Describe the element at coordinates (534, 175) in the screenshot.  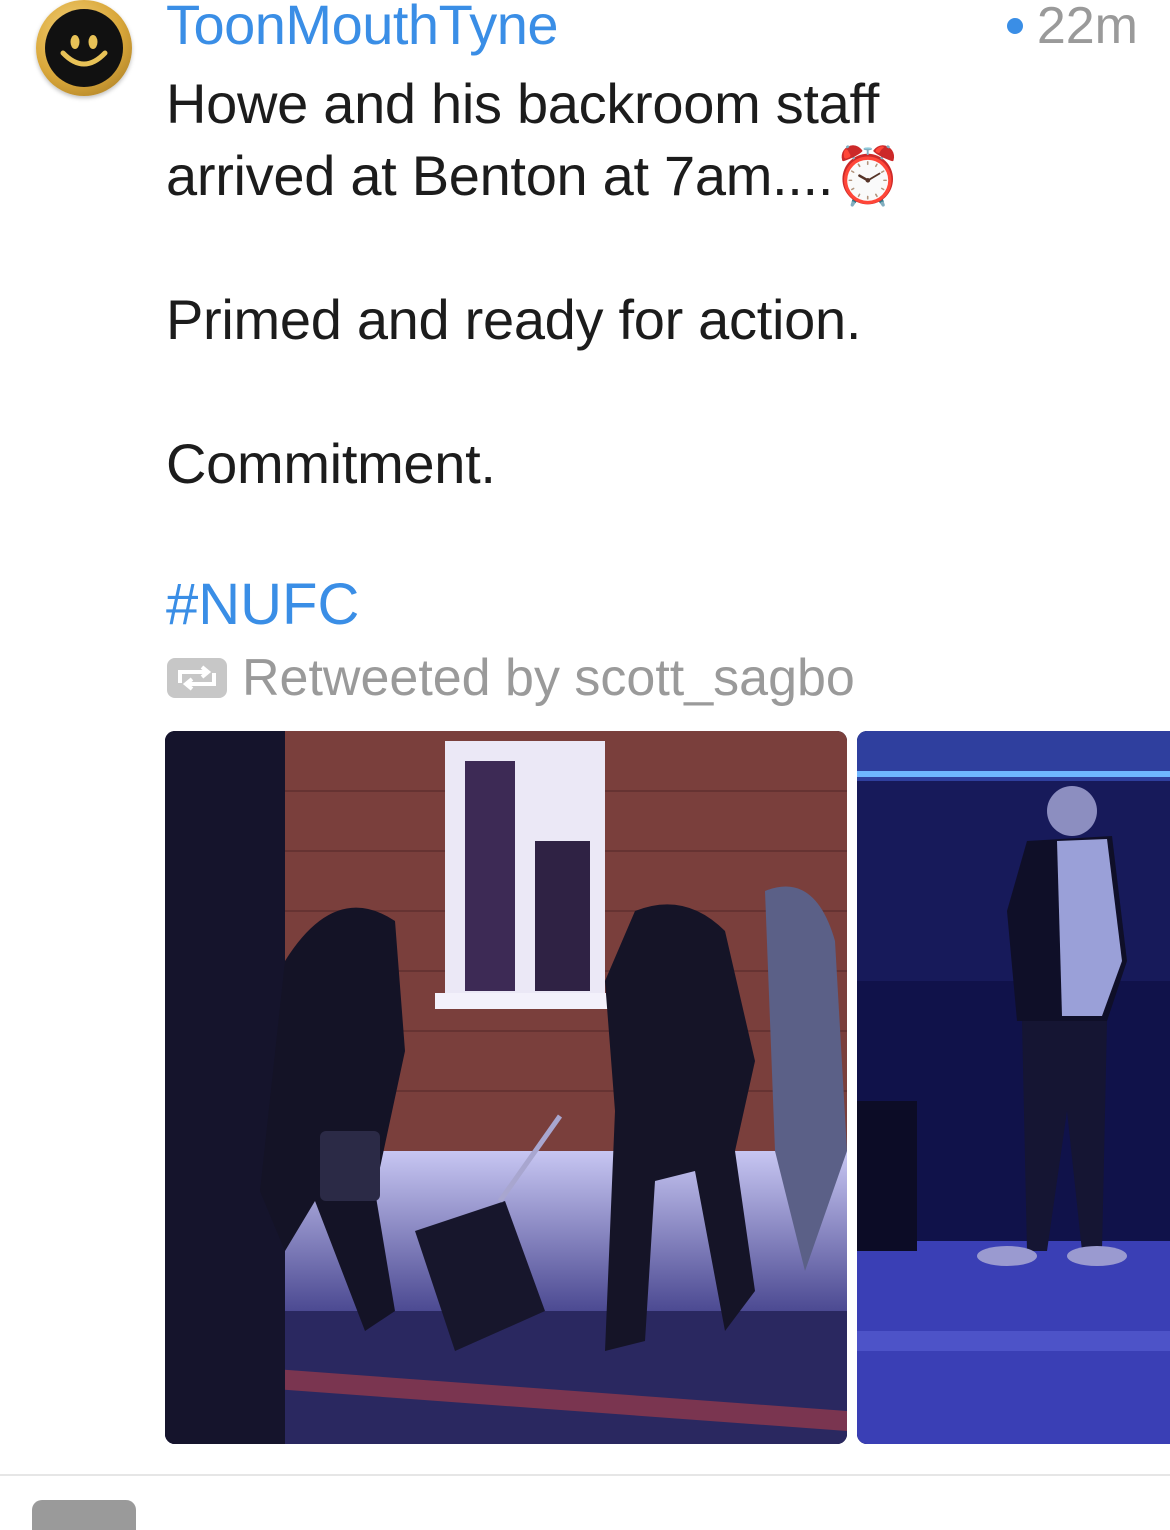
I see `tweet-line: arrived at Benton at 7am....⏰` at that location.